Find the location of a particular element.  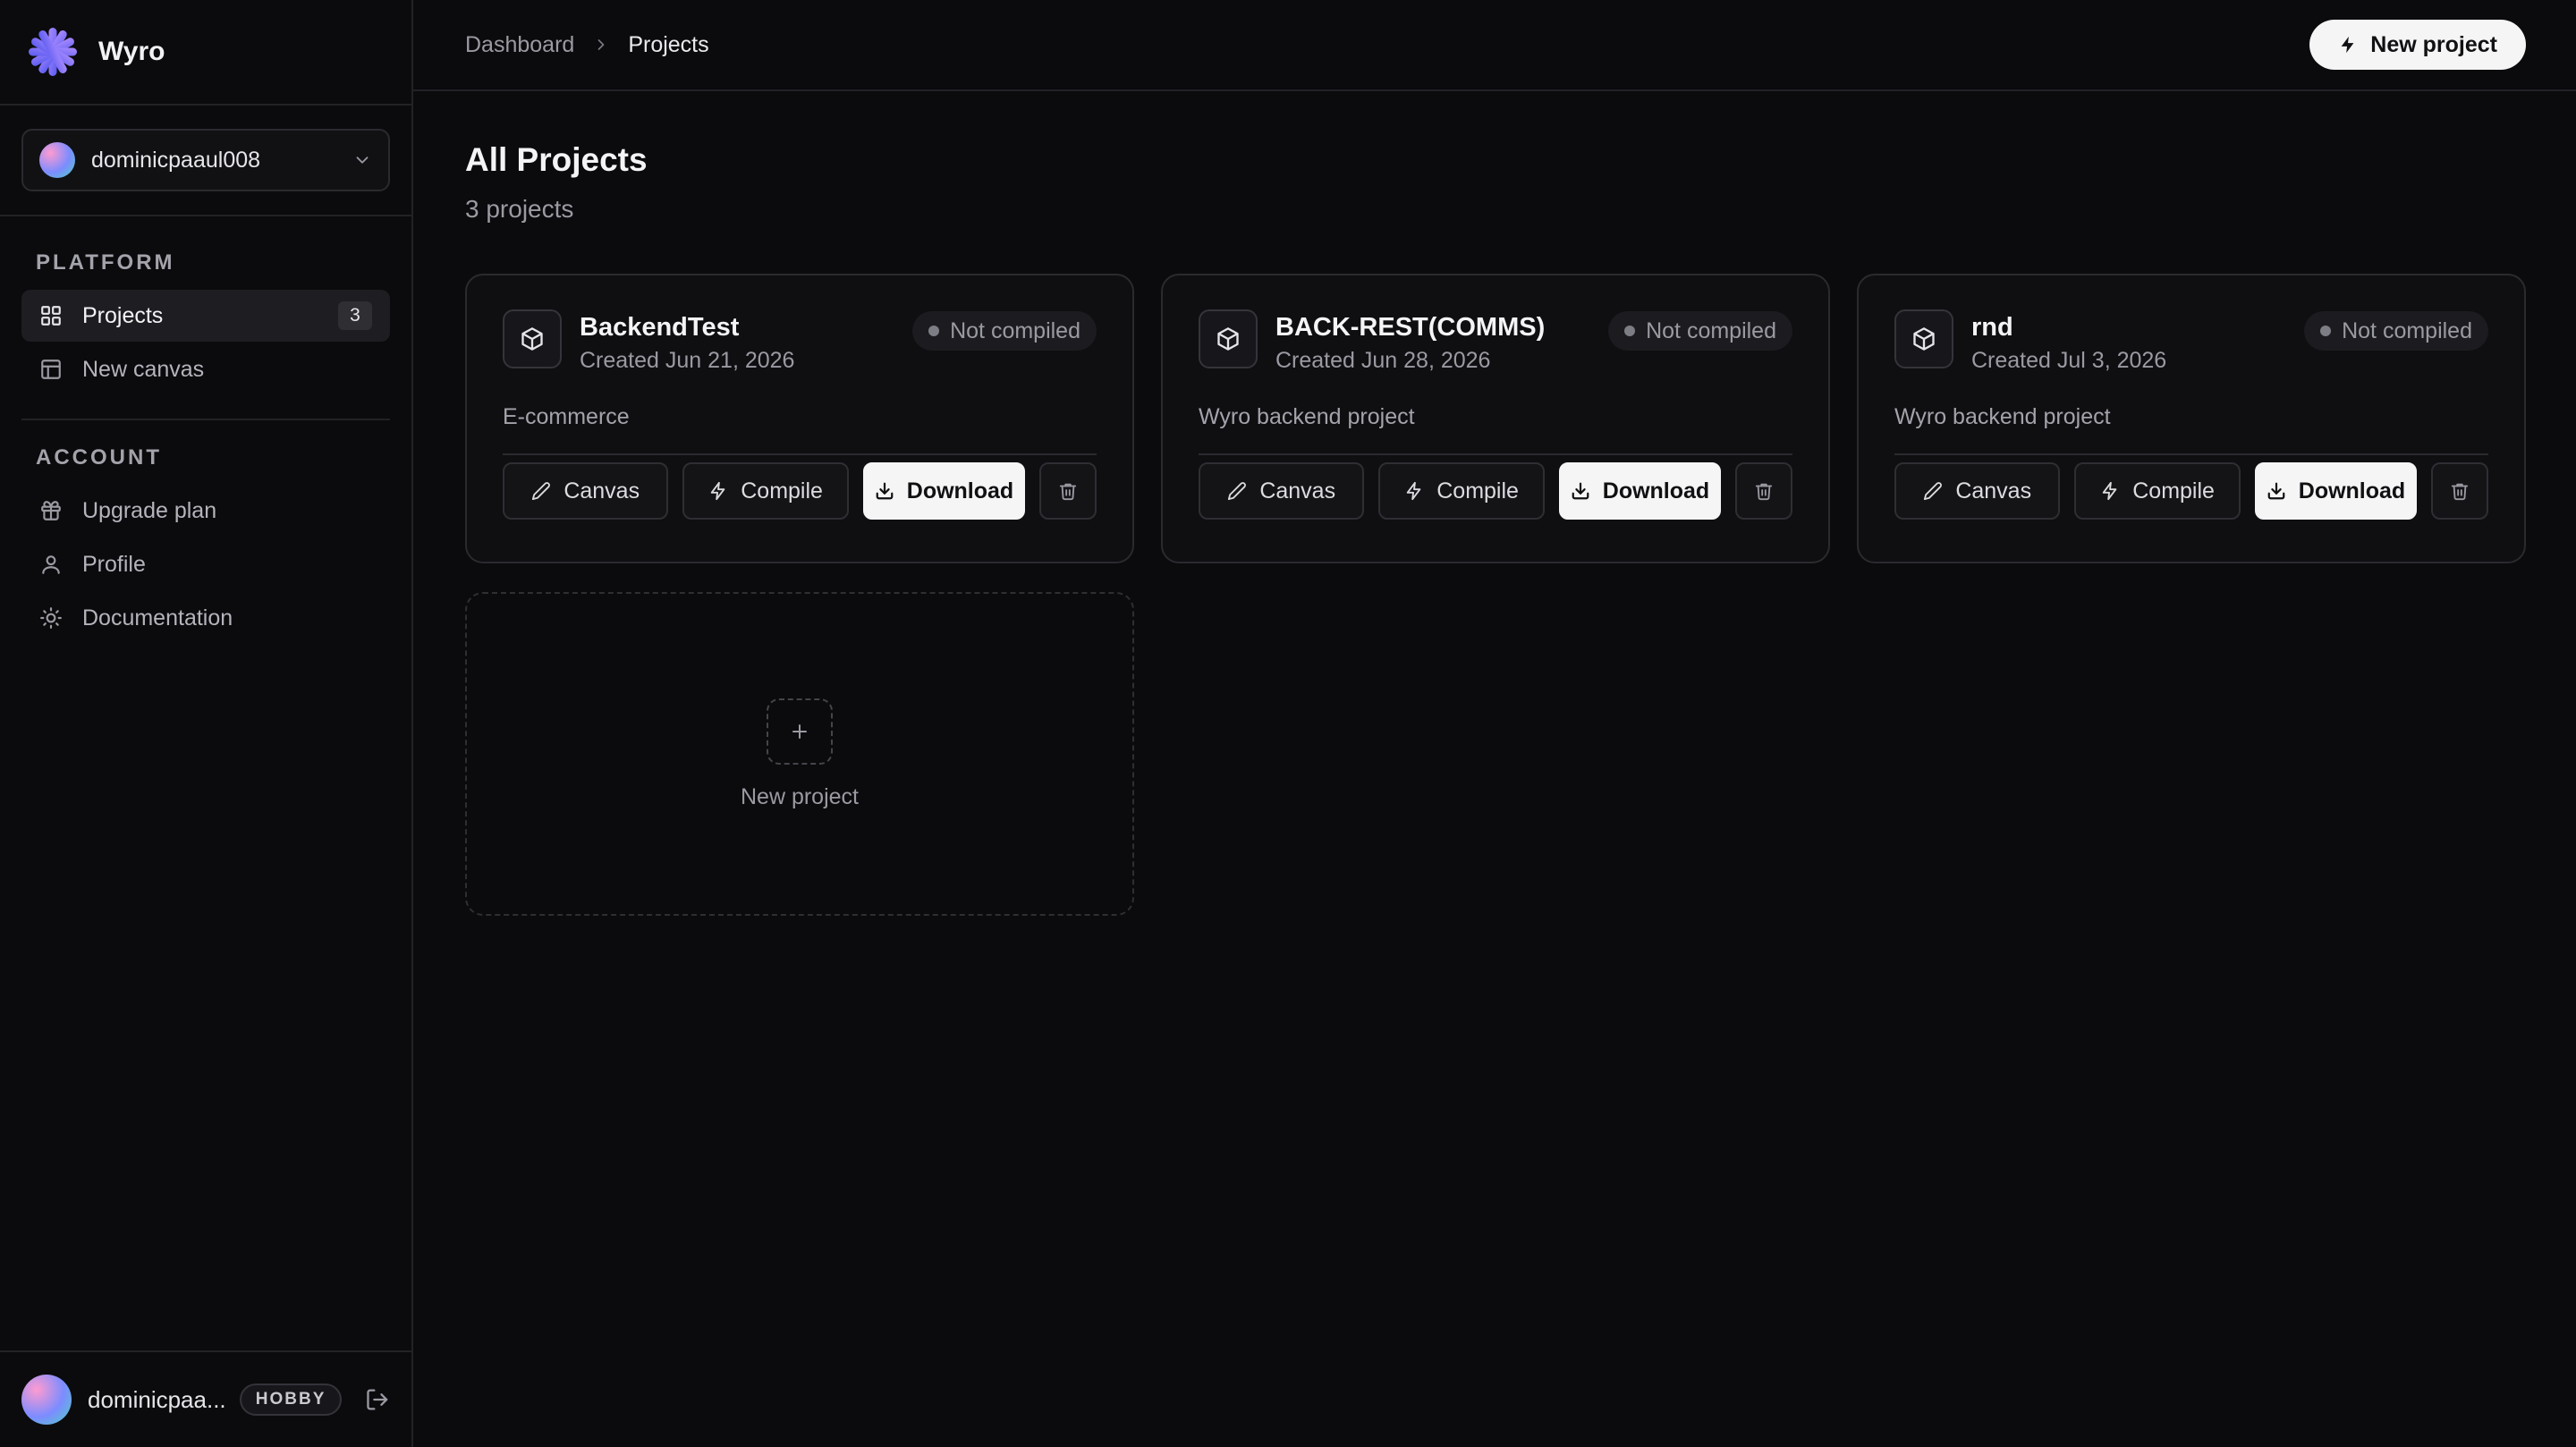

nav-section-platform: PLATFORM Projects 3 New canvas is located at coordinates (205, 306).